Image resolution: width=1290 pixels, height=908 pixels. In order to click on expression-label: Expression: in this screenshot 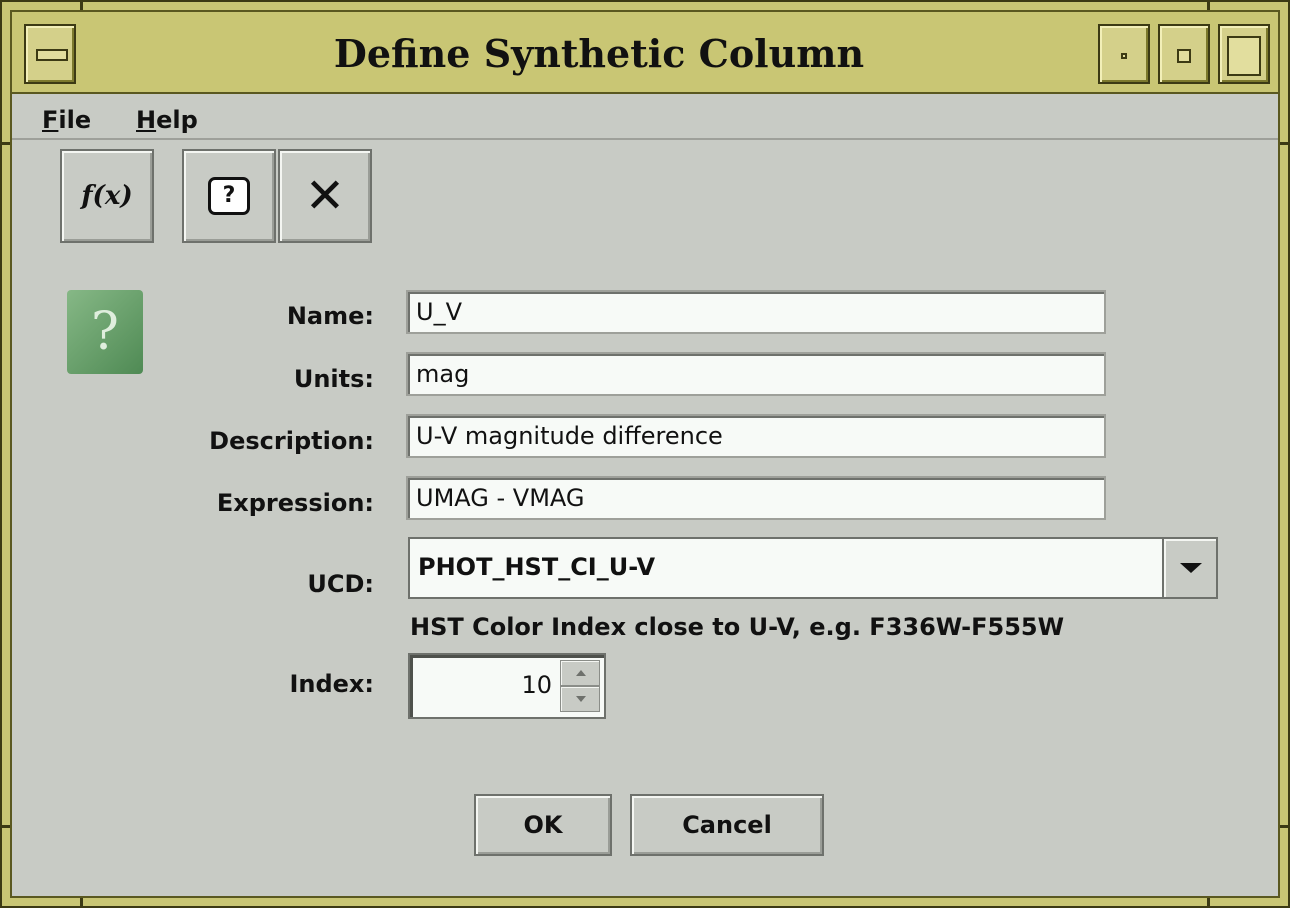, I will do `click(295, 503)`.